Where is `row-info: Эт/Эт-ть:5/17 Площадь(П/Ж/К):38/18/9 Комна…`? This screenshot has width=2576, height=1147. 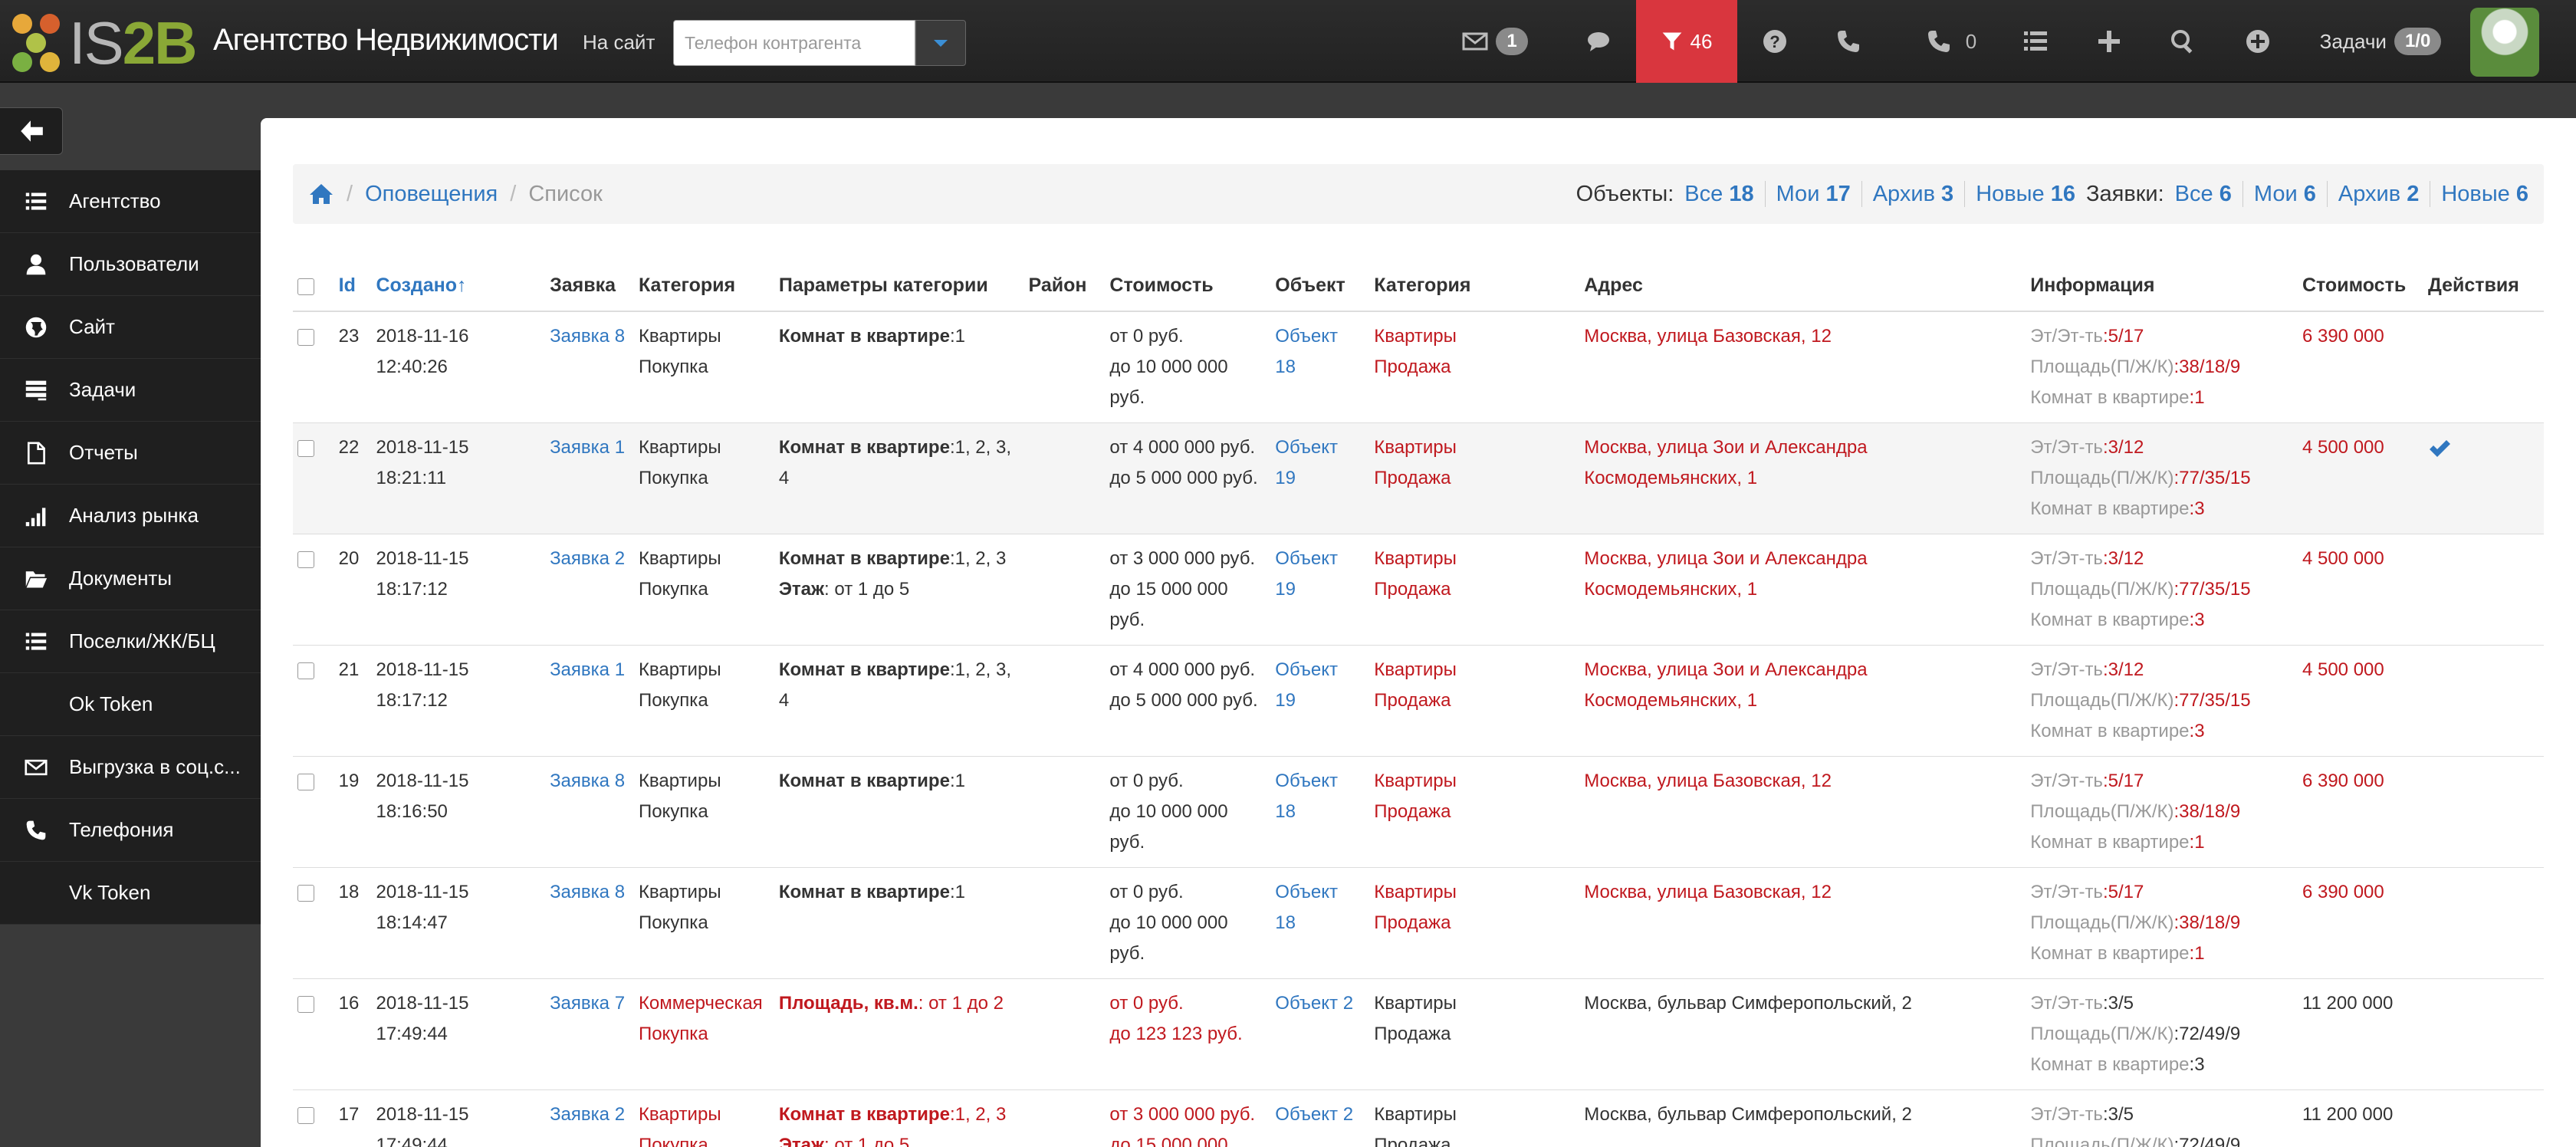 row-info: Эт/Эт-ть:5/17 Площадь(П/Ж/К):38/18/9 Комна… is located at coordinates (2162, 812).